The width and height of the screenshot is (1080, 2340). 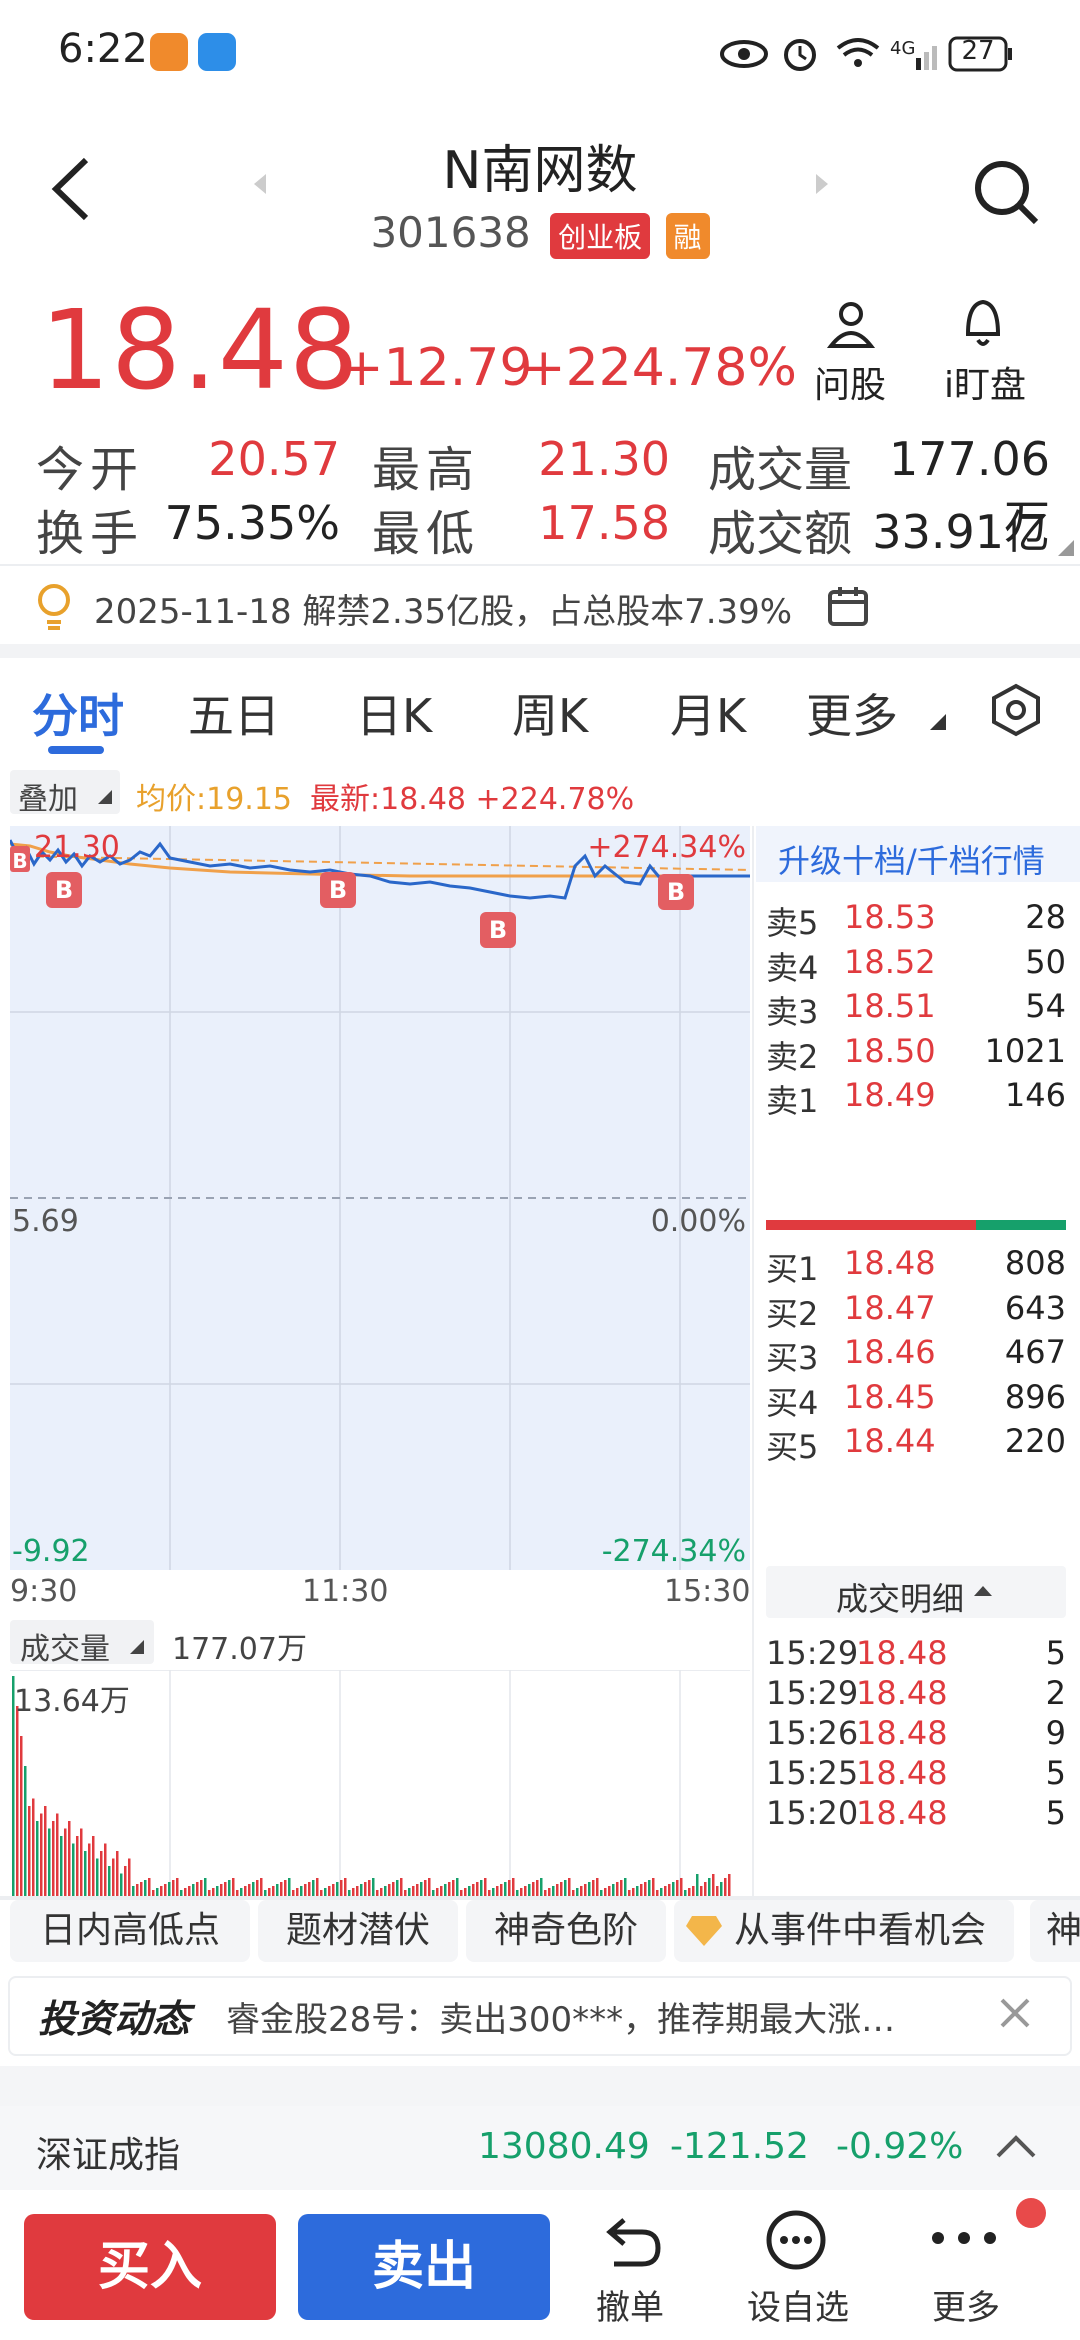 I want to click on chat-dots-icon, so click(x=796, y=2240).